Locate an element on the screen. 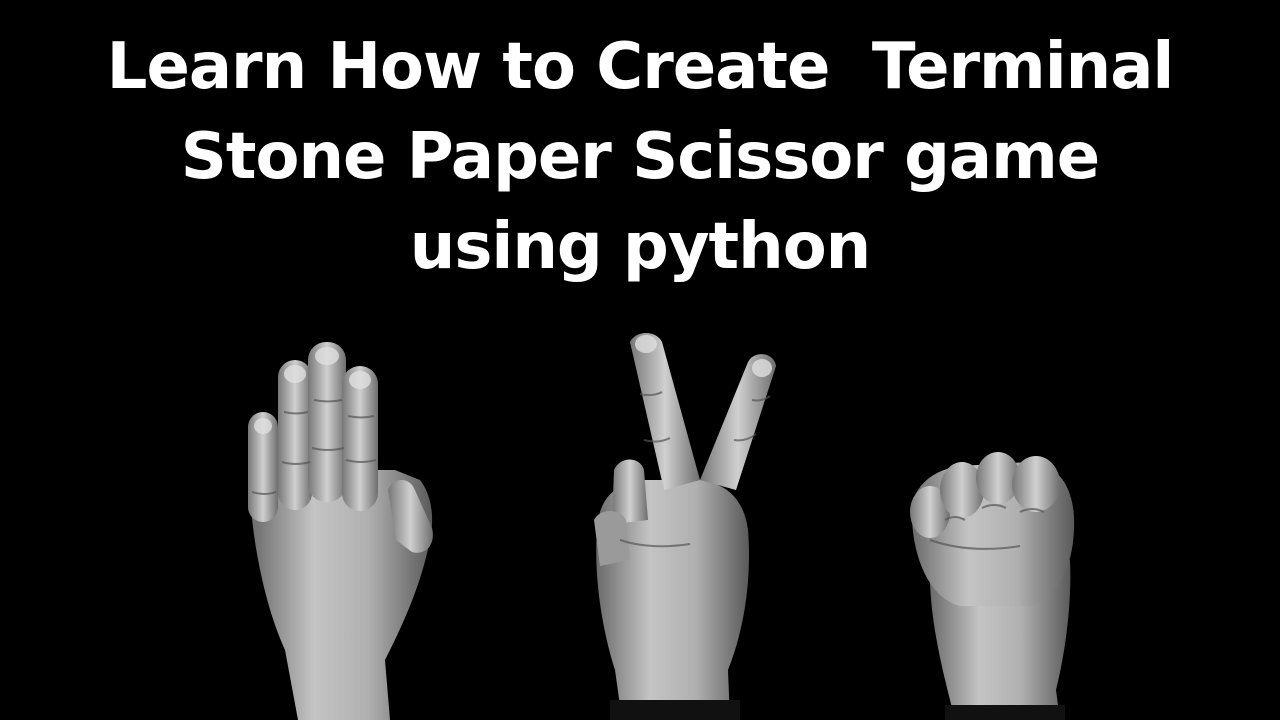 The image size is (1280, 720). stone-hand is located at coordinates (992, 586).